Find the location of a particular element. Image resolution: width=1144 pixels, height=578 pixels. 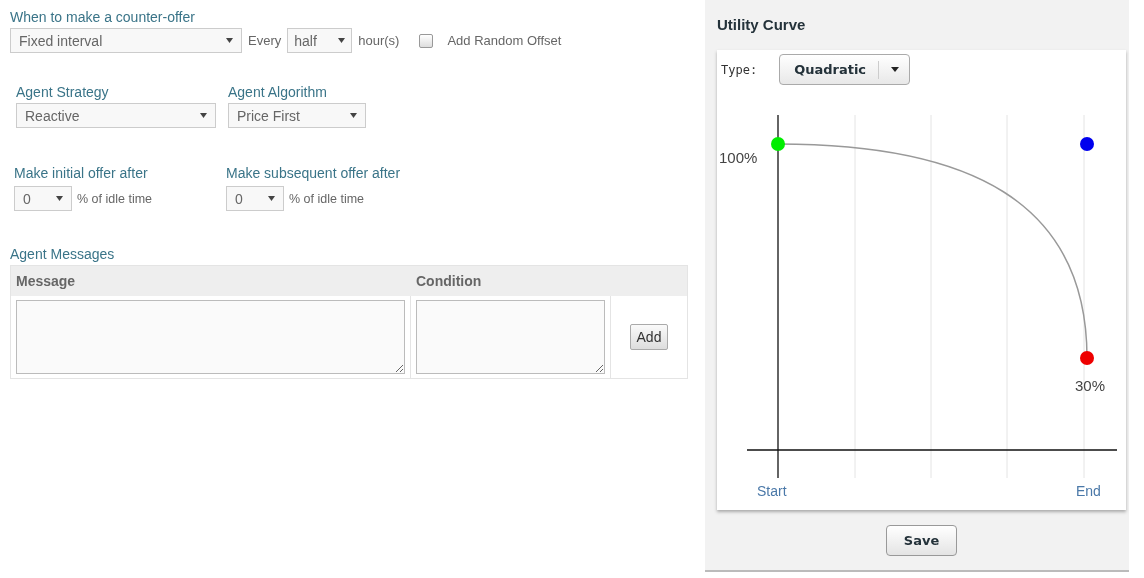

add-button: Add is located at coordinates (649, 337).